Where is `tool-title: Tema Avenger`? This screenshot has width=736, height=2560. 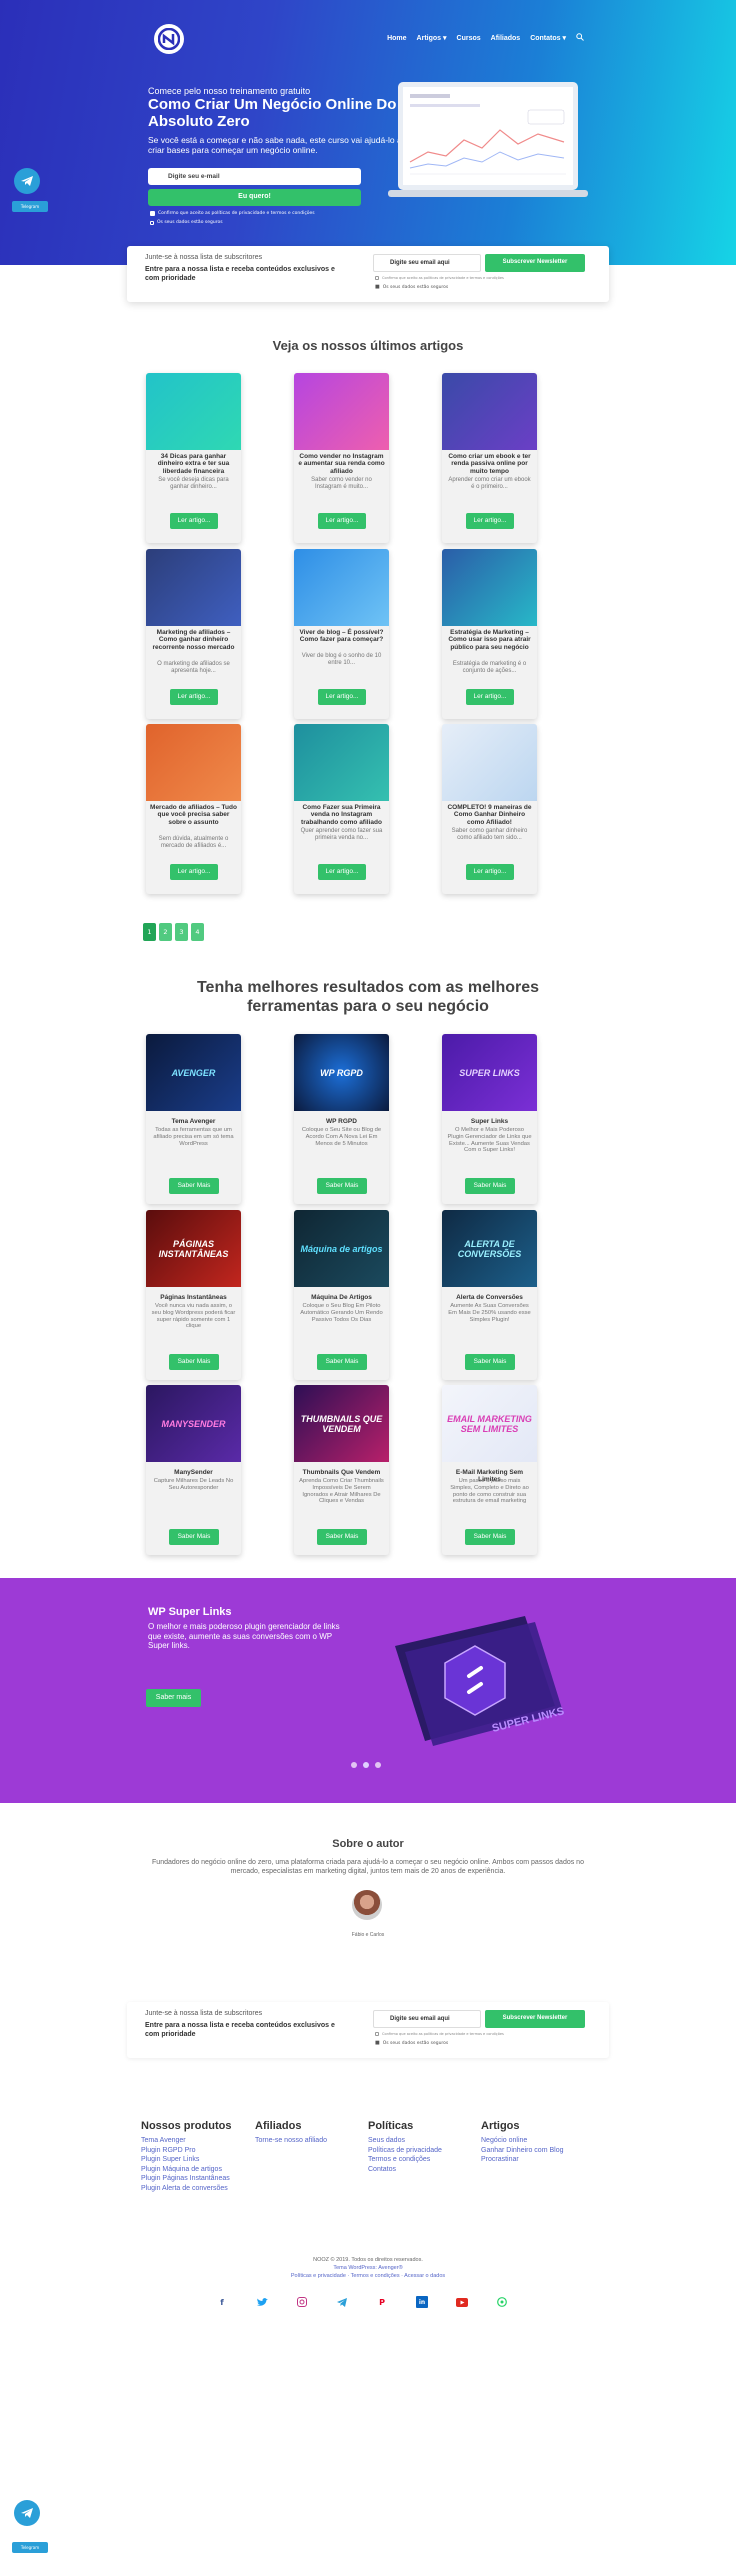 tool-title: Tema Avenger is located at coordinates (193, 1121).